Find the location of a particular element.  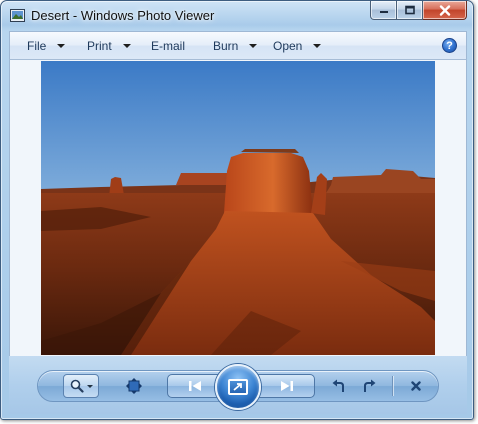

expand-arrow-icon is located at coordinates (237, 387).